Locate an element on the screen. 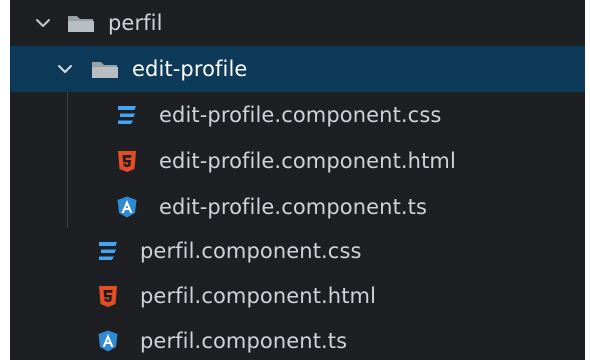 The image size is (590, 360). tree-item-file: perfil.component.ts is located at coordinates (297, 339).